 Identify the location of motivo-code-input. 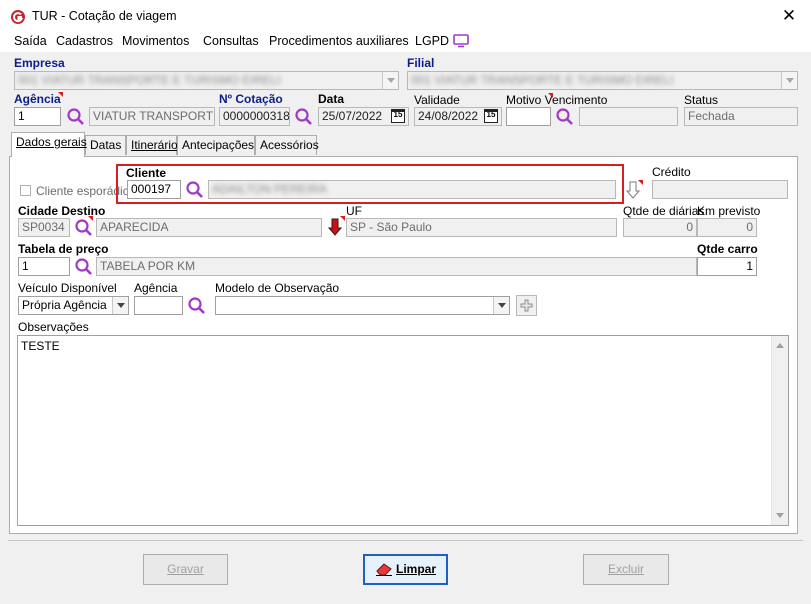
(528, 116).